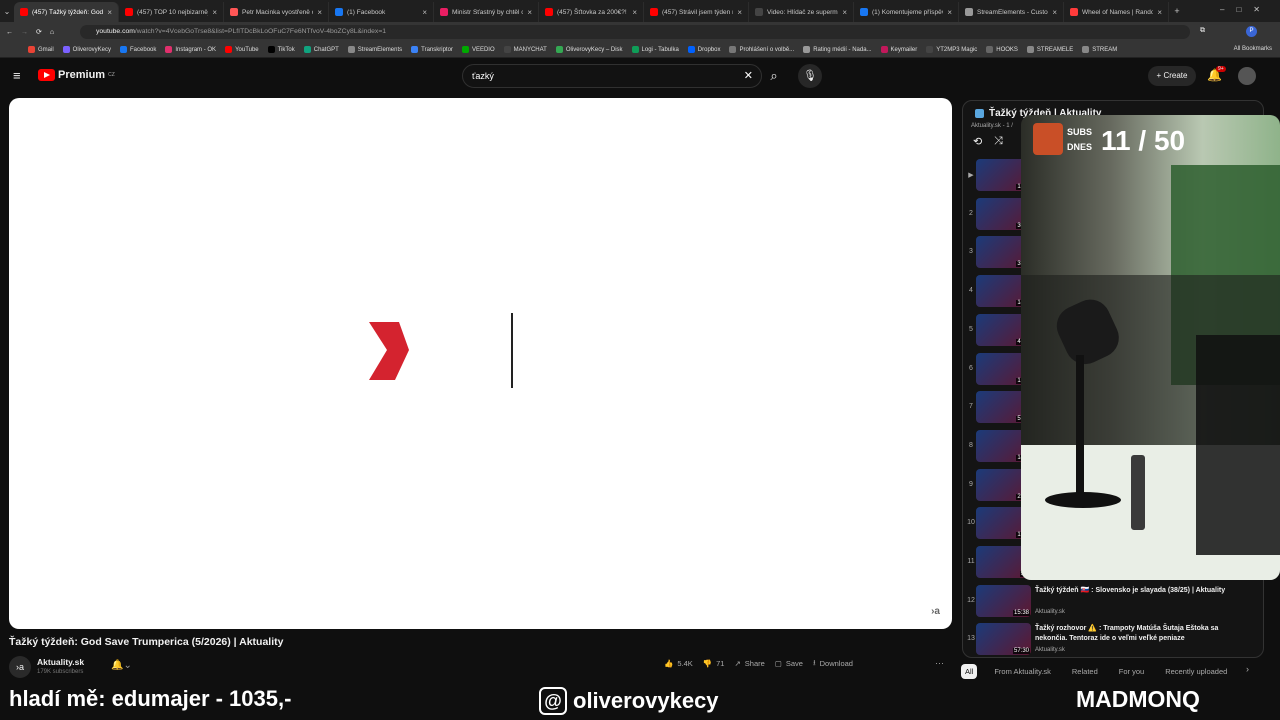  Describe the element at coordinates (1011, 12) in the screenshot. I see `browser-tab: StreamElements - Custom ×` at that location.